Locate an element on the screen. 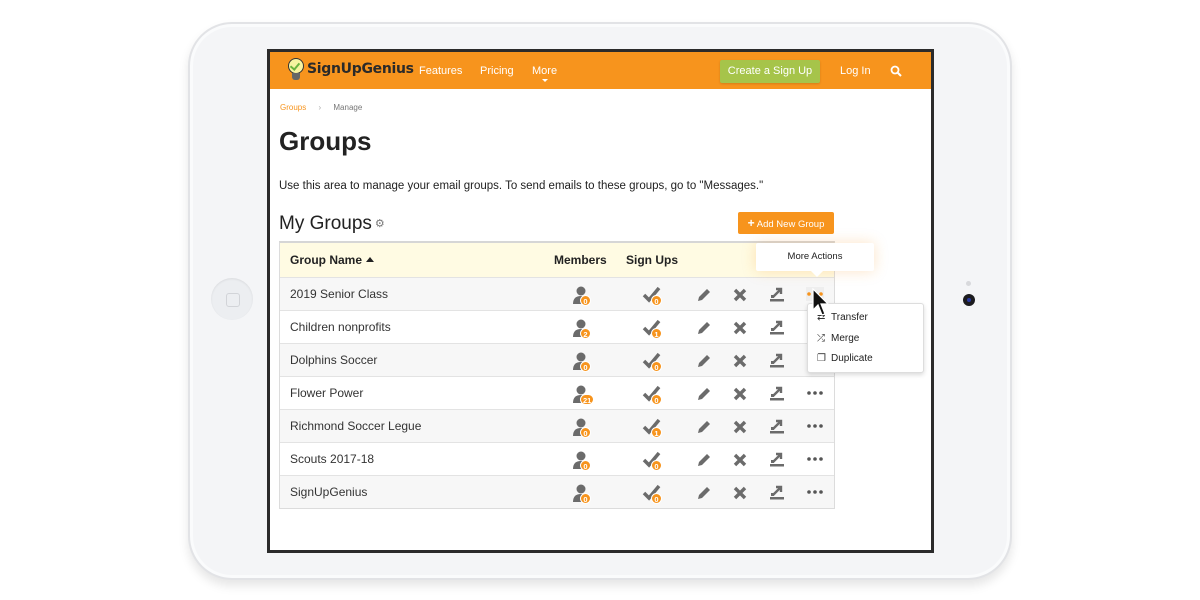 This screenshot has height=600, width=1200. members-icon: 21 is located at coordinates (583, 395).